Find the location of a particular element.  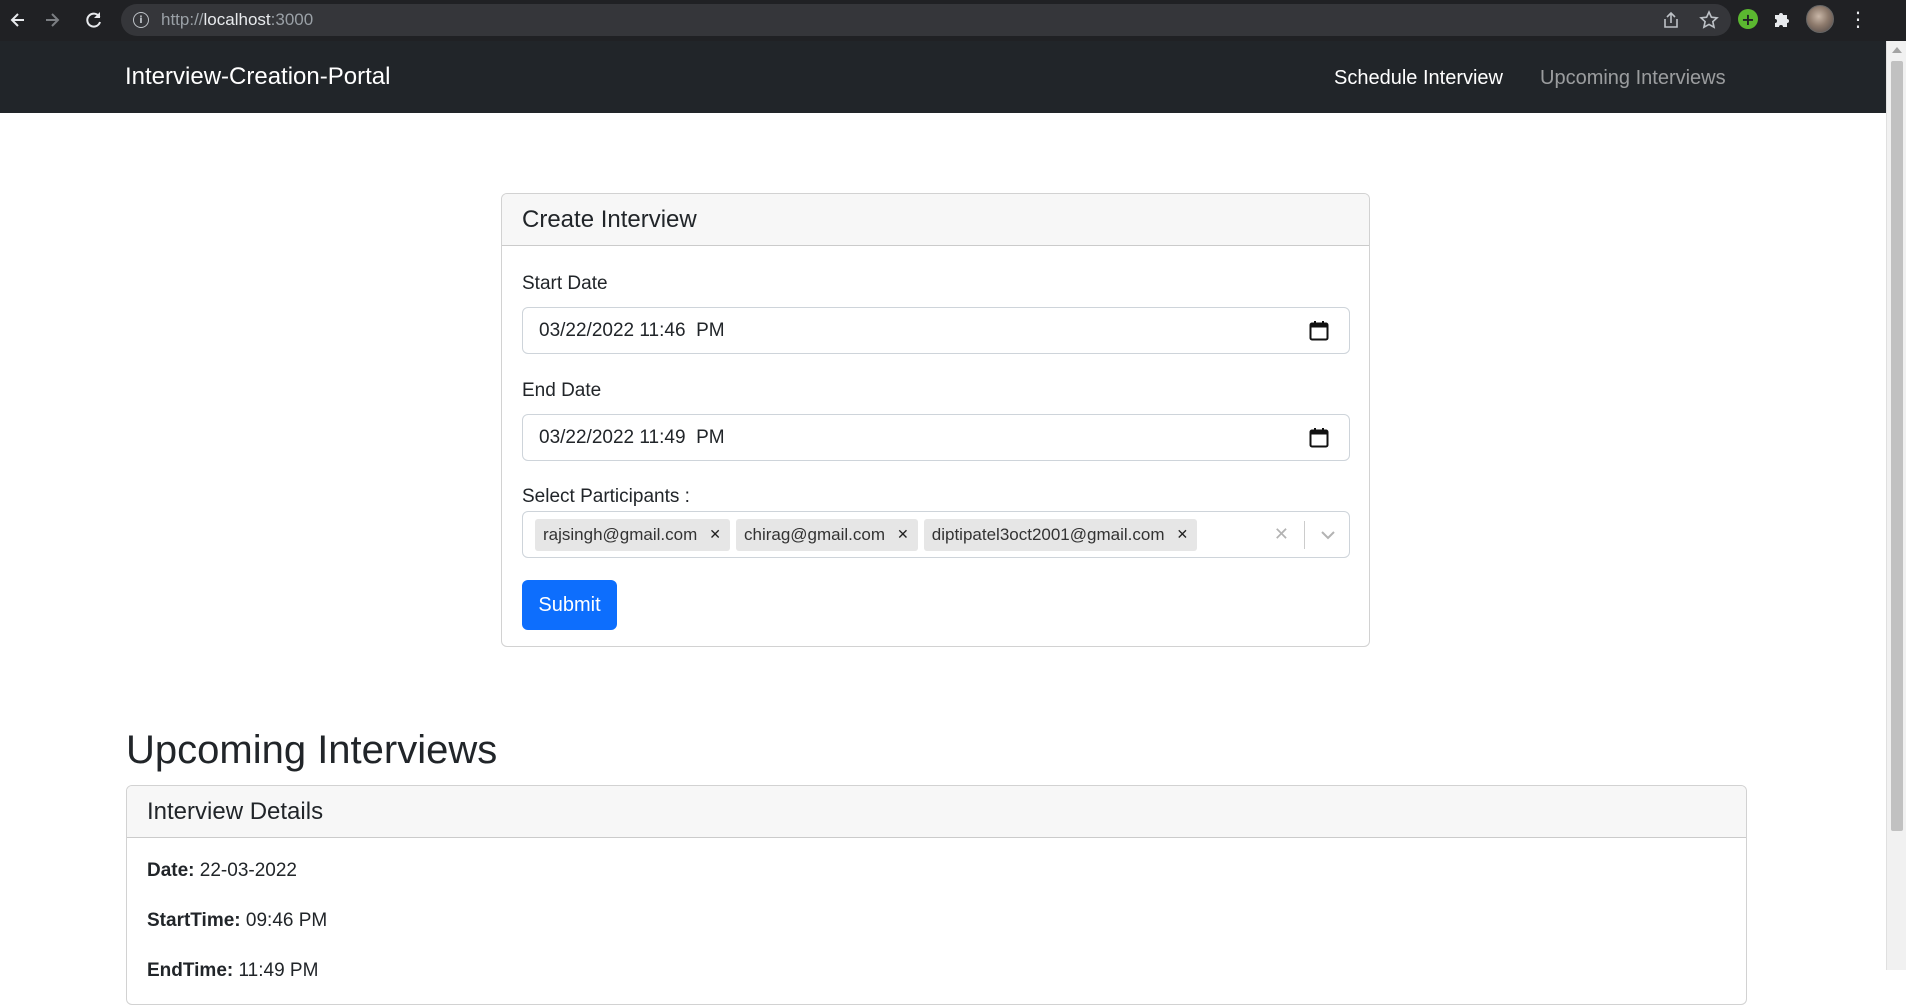

navbar-brand: Interview-Creation-Portal is located at coordinates (257, 77).